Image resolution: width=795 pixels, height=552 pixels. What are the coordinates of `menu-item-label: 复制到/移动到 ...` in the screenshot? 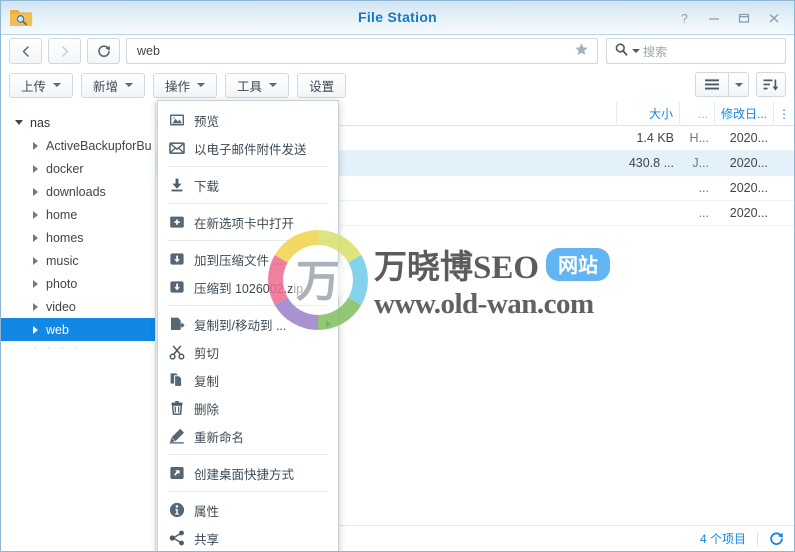 It's located at (240, 325).